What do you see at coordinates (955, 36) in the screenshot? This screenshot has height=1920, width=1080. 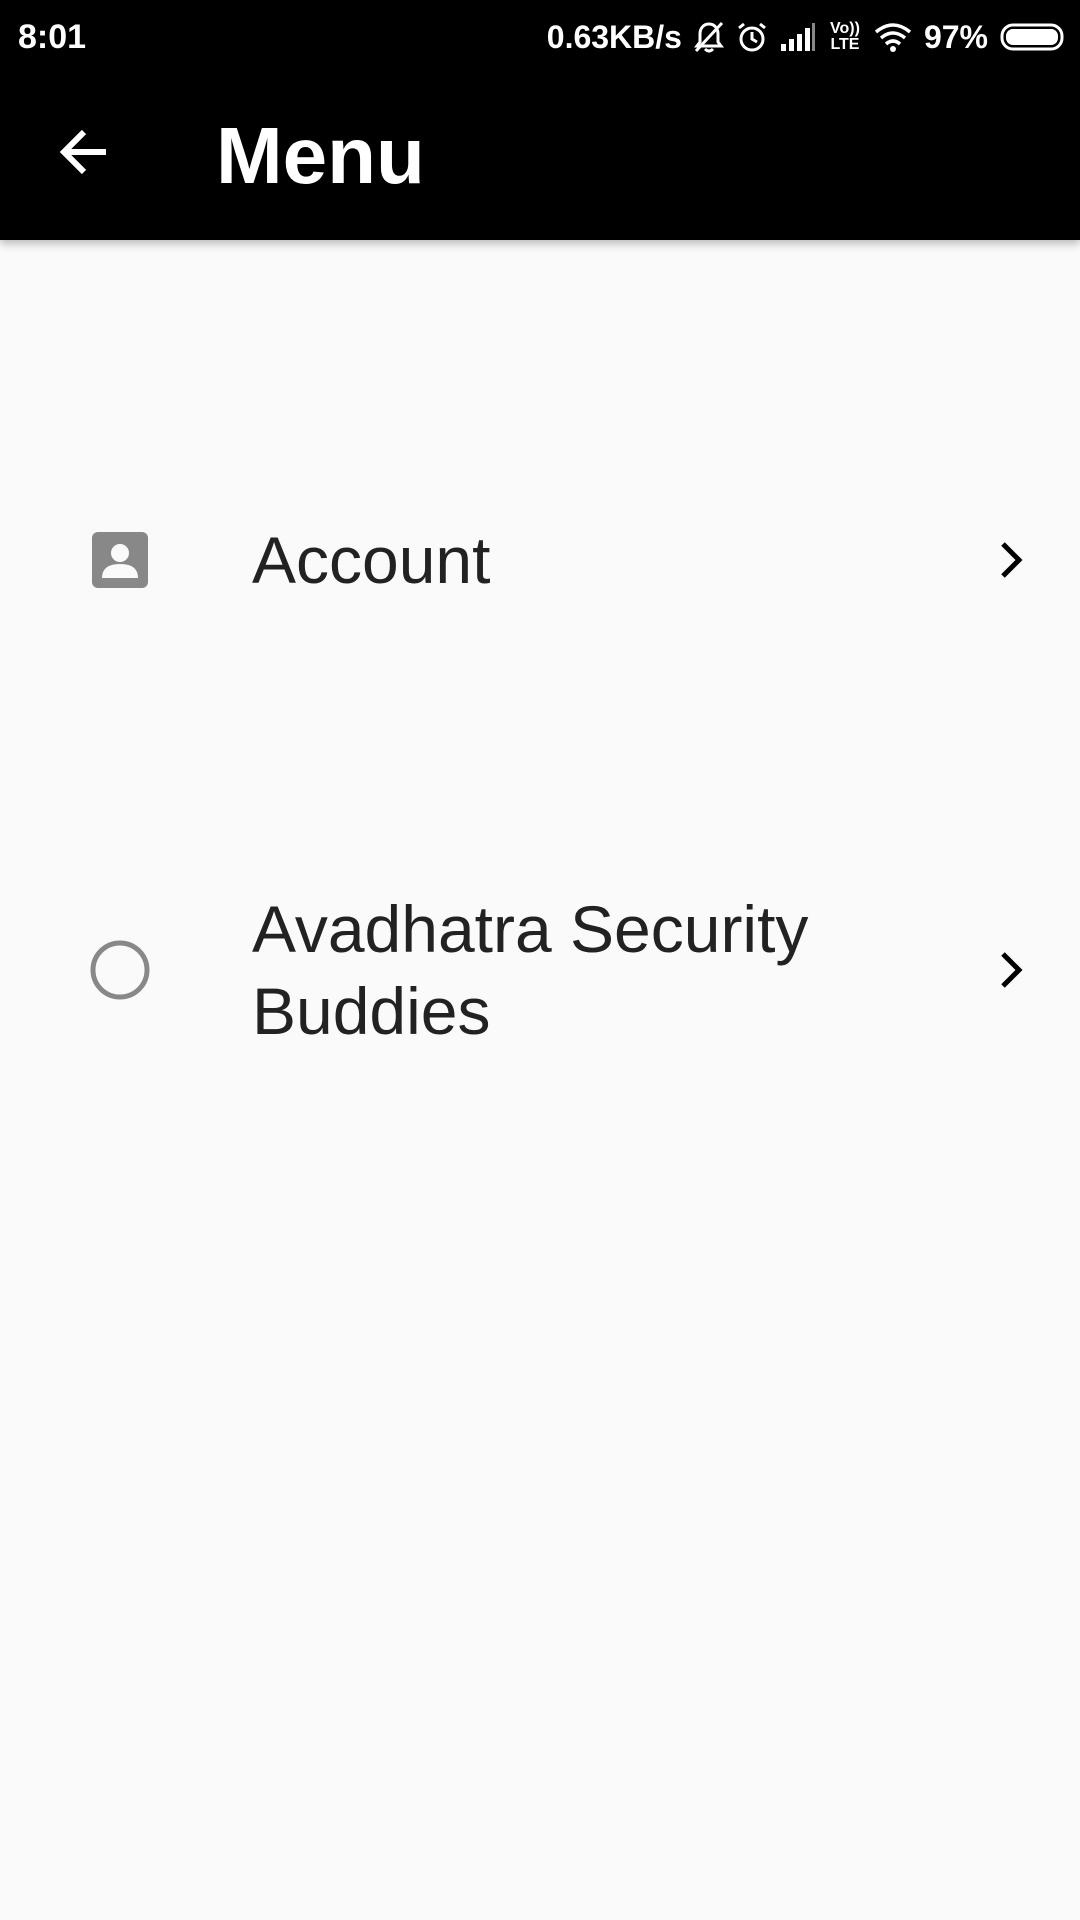 I see `battery-text: 97%` at bounding box center [955, 36].